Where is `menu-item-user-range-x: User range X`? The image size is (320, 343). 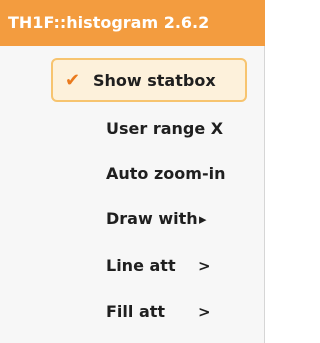 menu-item-user-range-x: User range X is located at coordinates (132, 129).